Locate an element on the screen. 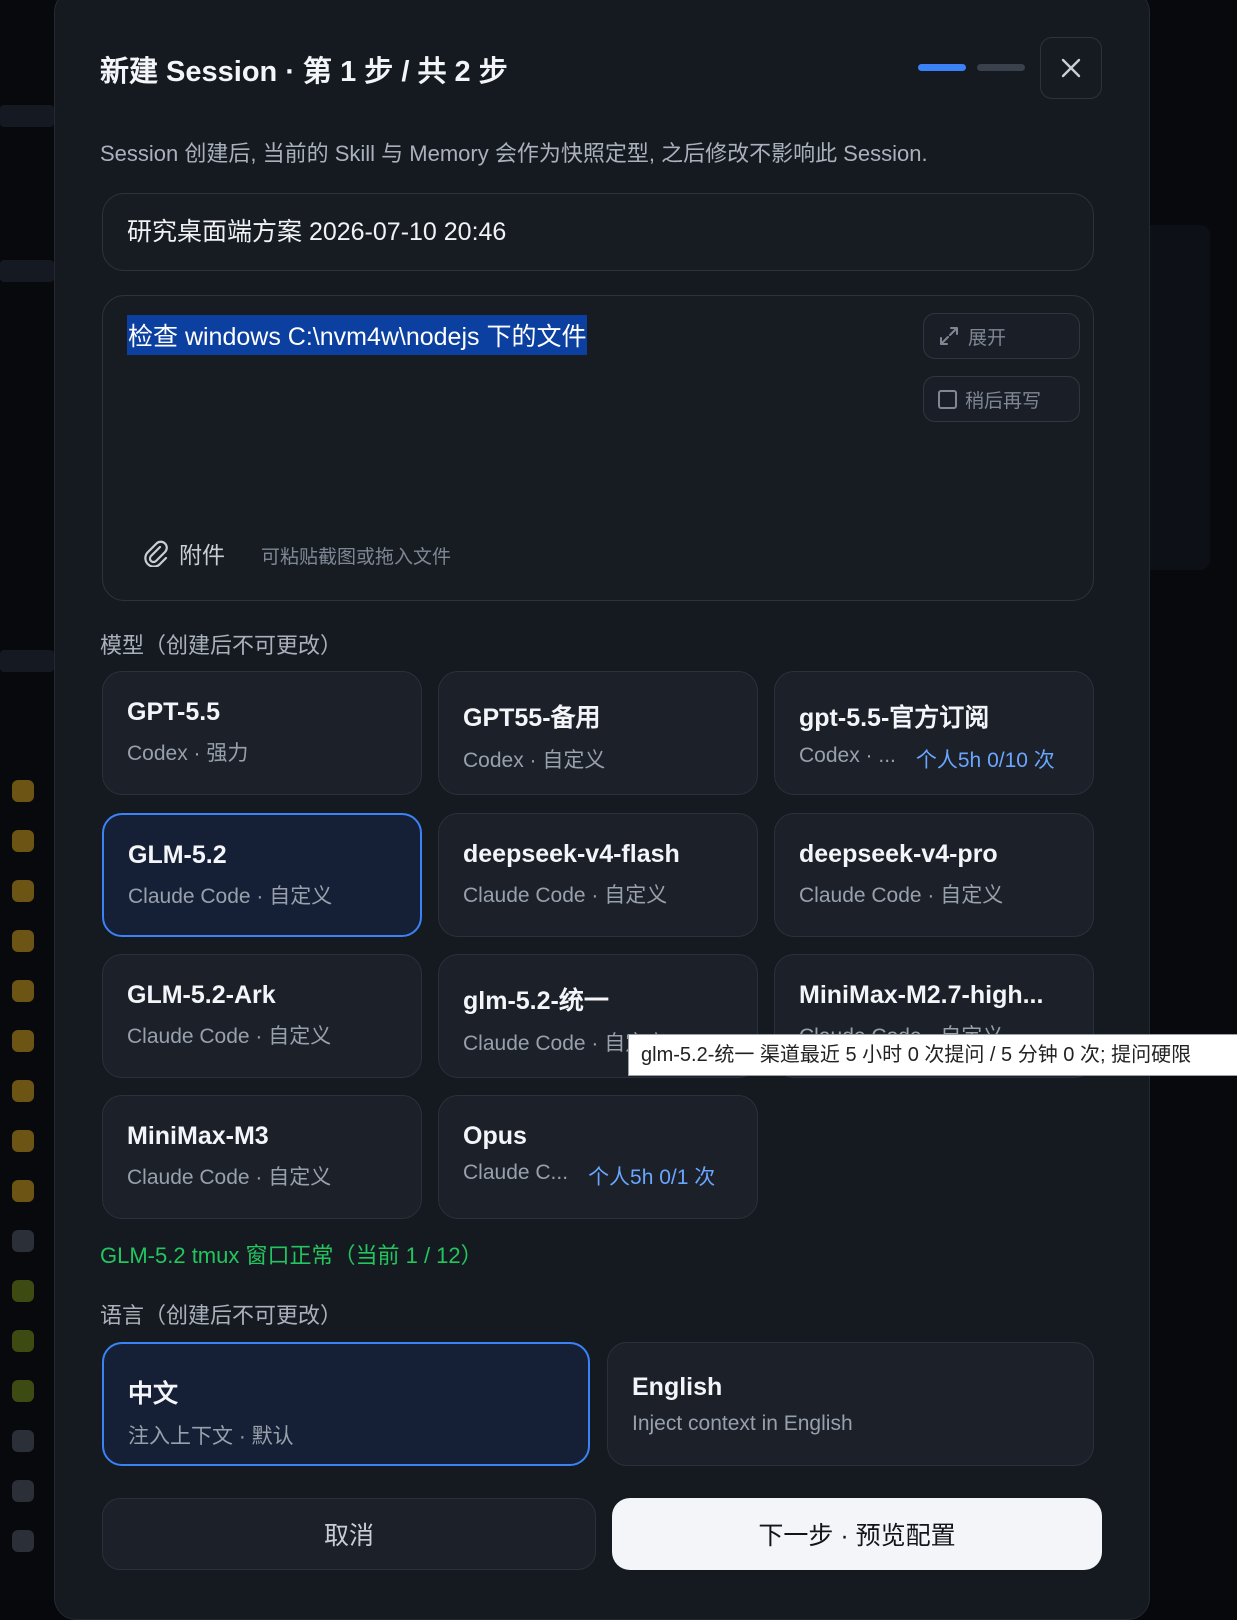  language-name: 中文 is located at coordinates (153, 1394).